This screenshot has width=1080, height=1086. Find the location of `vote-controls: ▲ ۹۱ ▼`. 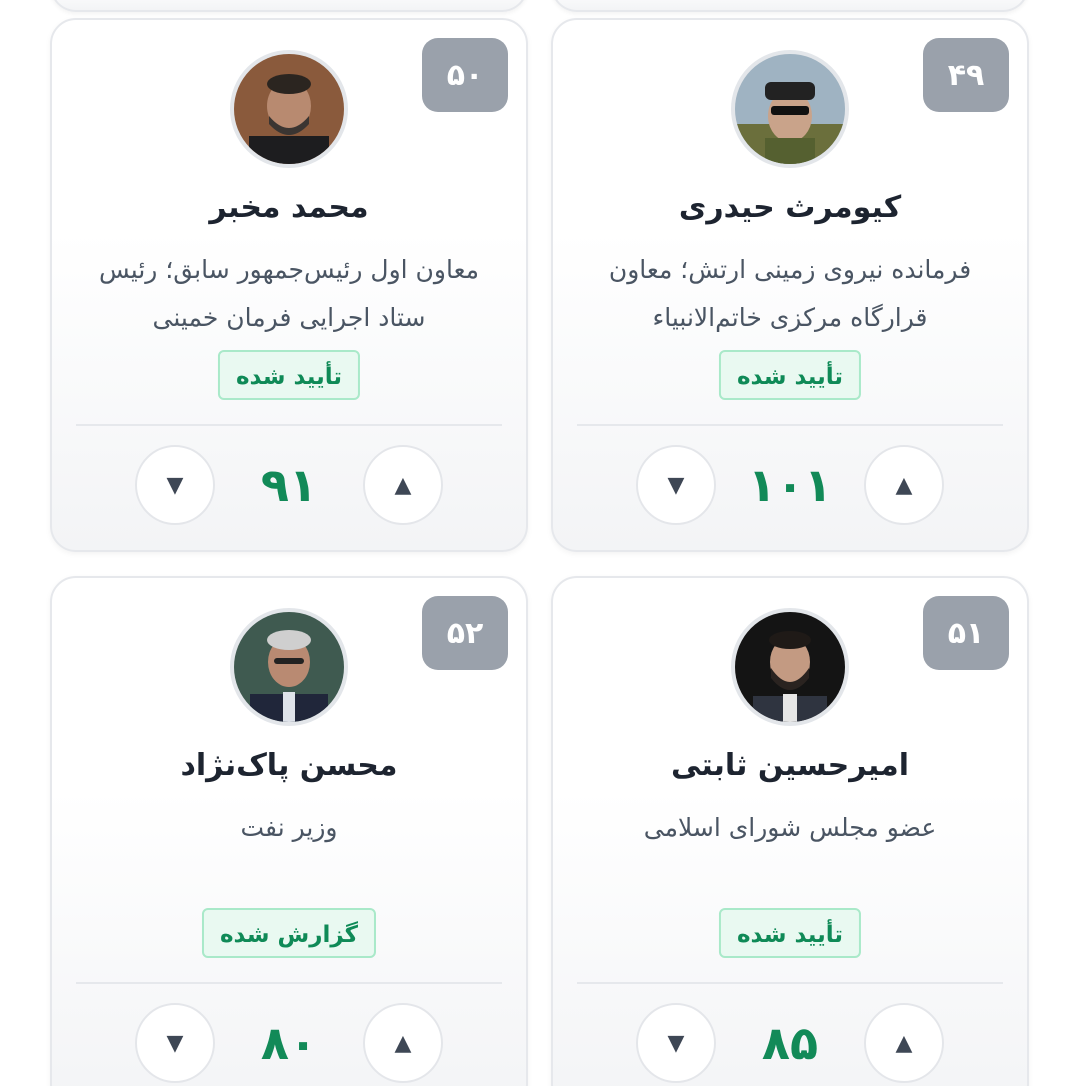

vote-controls: ▲ ۹۱ ▼ is located at coordinates (289, 485).